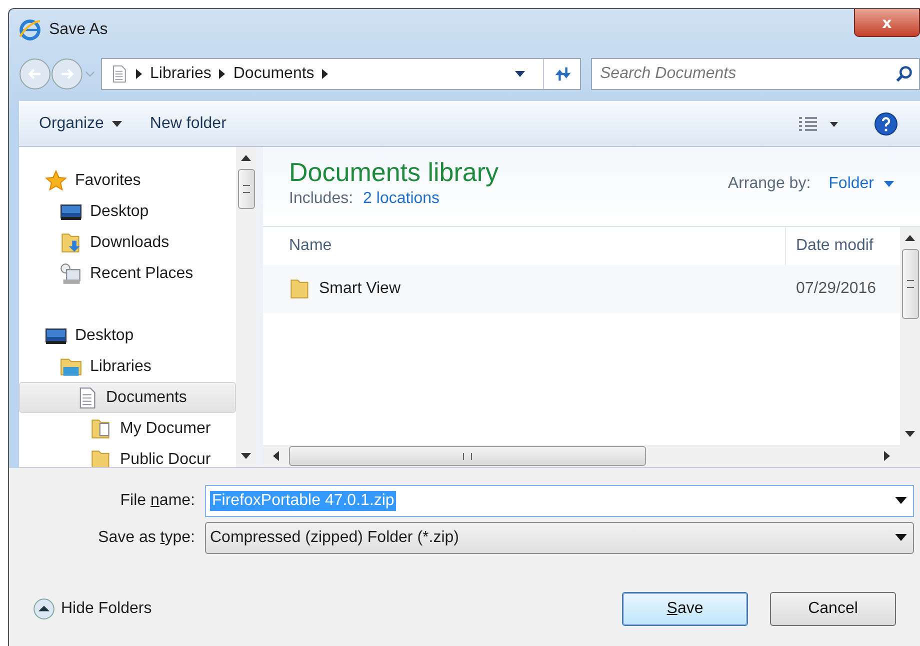  What do you see at coordinates (71, 273) in the screenshot?
I see `recent-places-icon` at bounding box center [71, 273].